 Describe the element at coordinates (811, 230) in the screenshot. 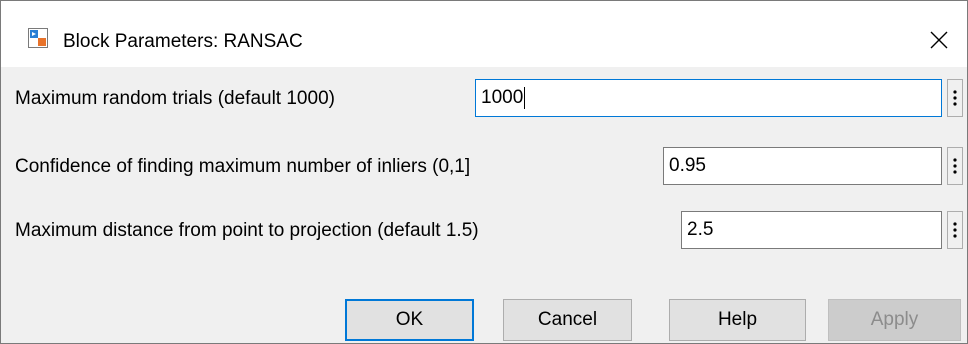

I see `max-distance-field: 2.5` at that location.